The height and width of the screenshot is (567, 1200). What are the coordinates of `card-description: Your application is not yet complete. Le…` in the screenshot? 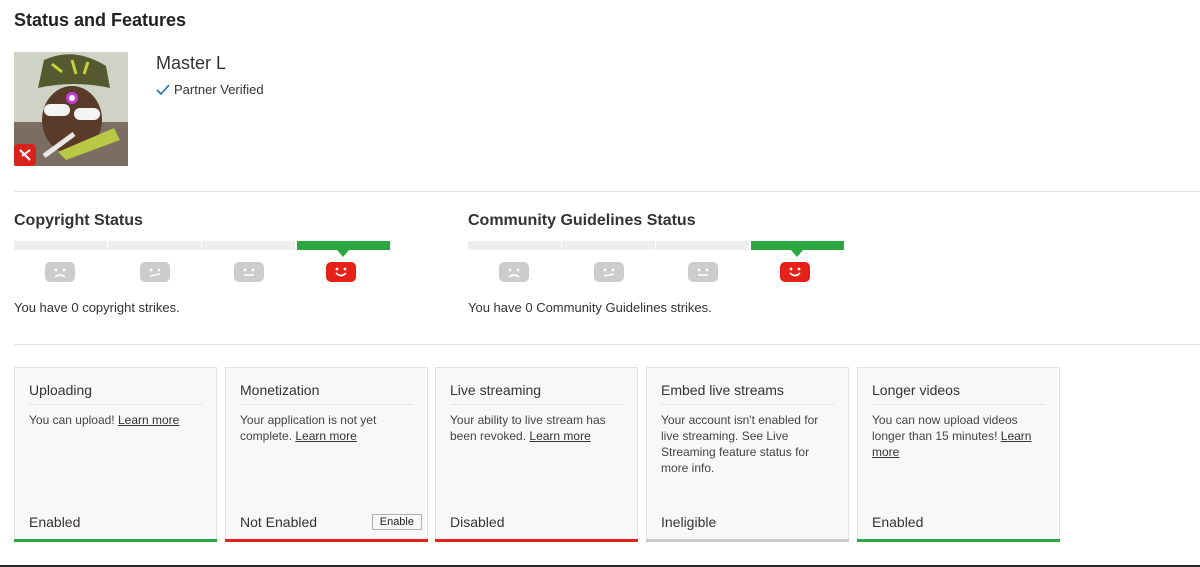 It's located at (327, 428).